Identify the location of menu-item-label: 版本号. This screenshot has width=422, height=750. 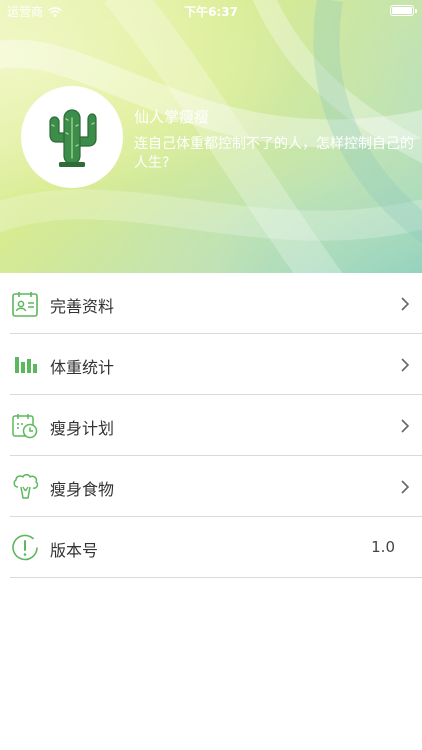
(74, 550).